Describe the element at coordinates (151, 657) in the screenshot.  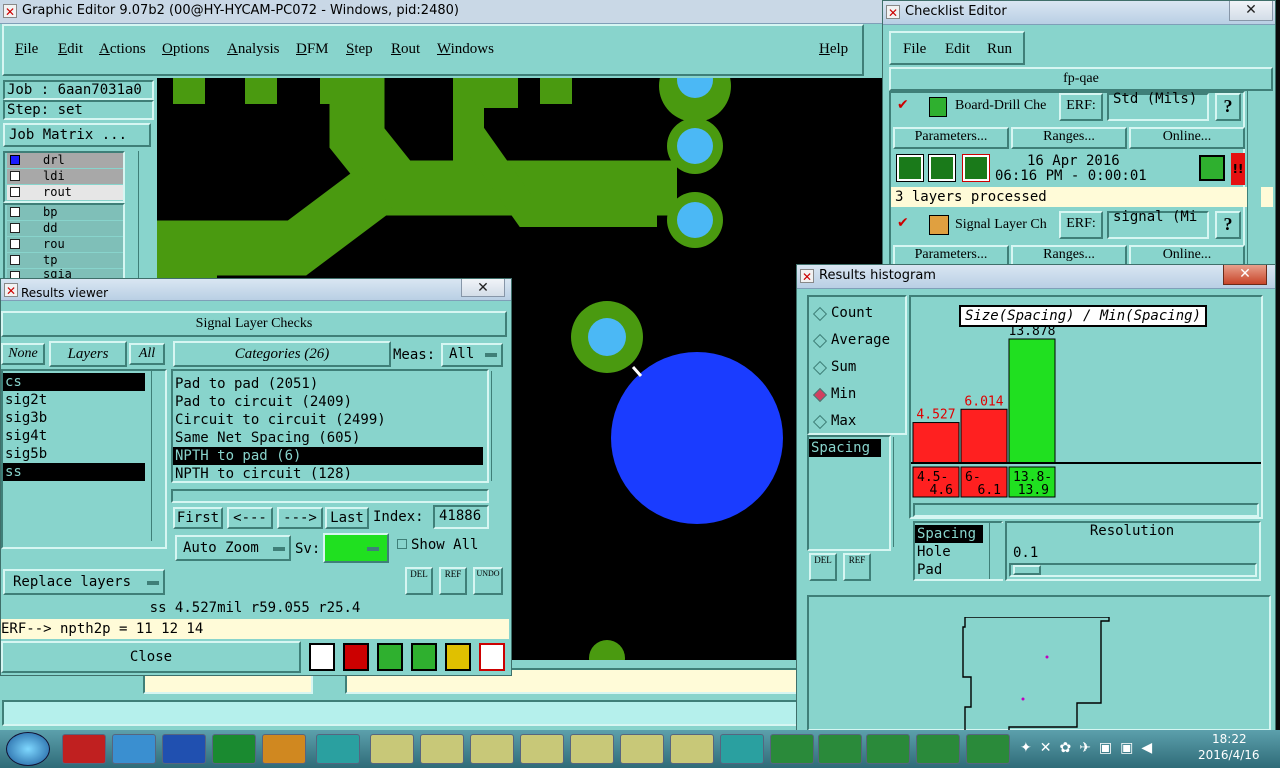
I see `close-button: Close` at that location.